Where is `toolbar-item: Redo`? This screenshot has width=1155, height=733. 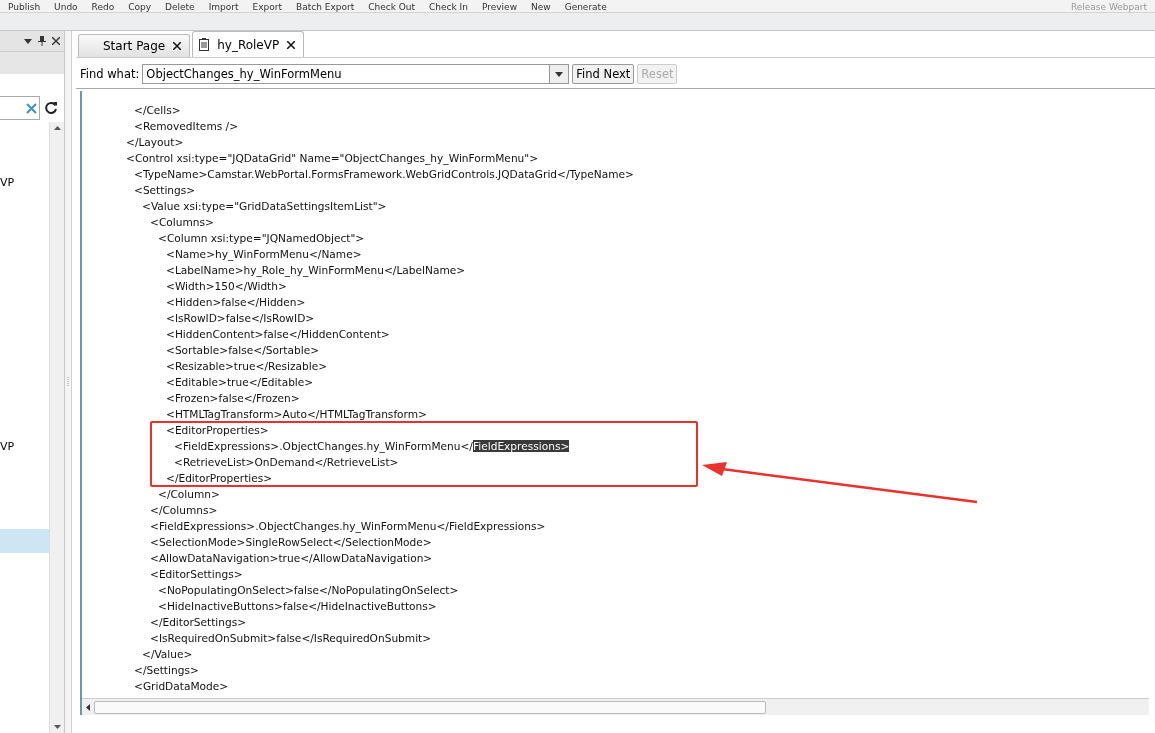 toolbar-item: Redo is located at coordinates (103, 7).